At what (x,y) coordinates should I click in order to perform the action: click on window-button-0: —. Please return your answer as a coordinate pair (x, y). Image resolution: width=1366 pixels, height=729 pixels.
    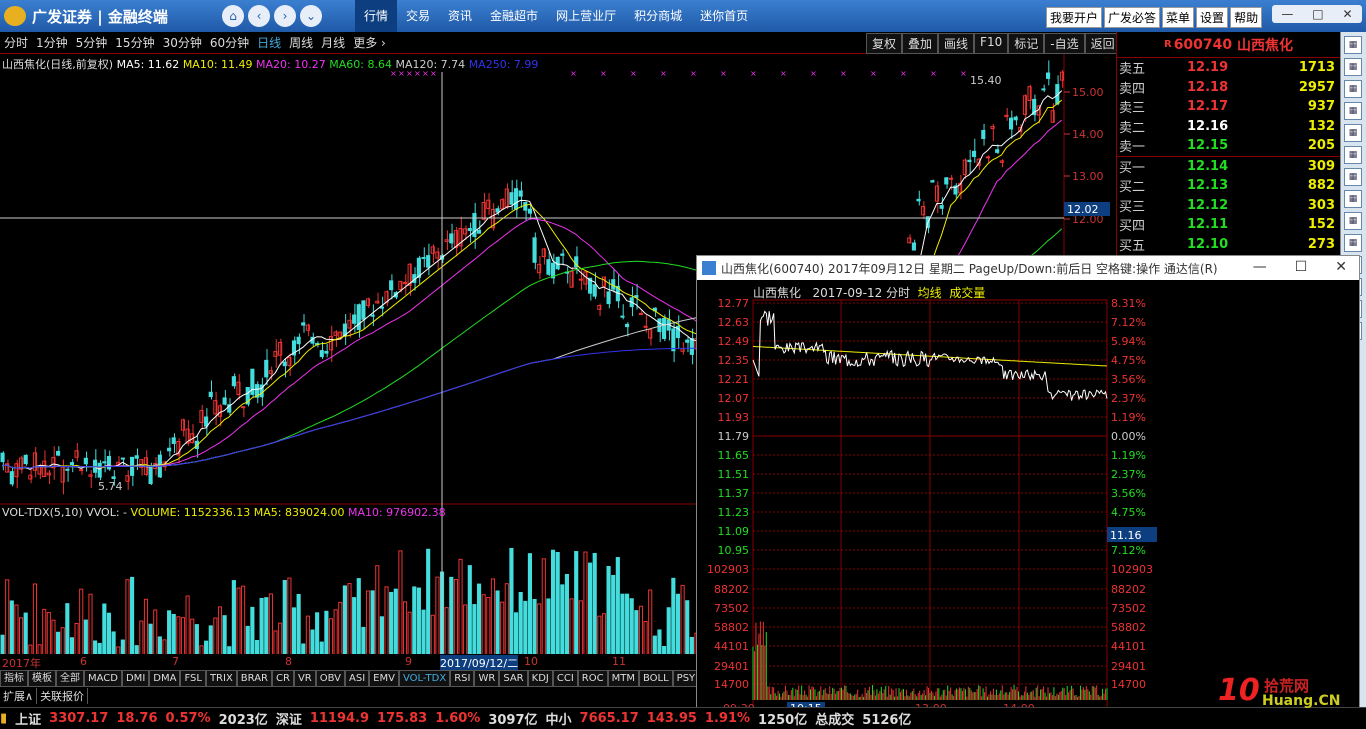
    Looking at the image, I should click on (1287, 14).